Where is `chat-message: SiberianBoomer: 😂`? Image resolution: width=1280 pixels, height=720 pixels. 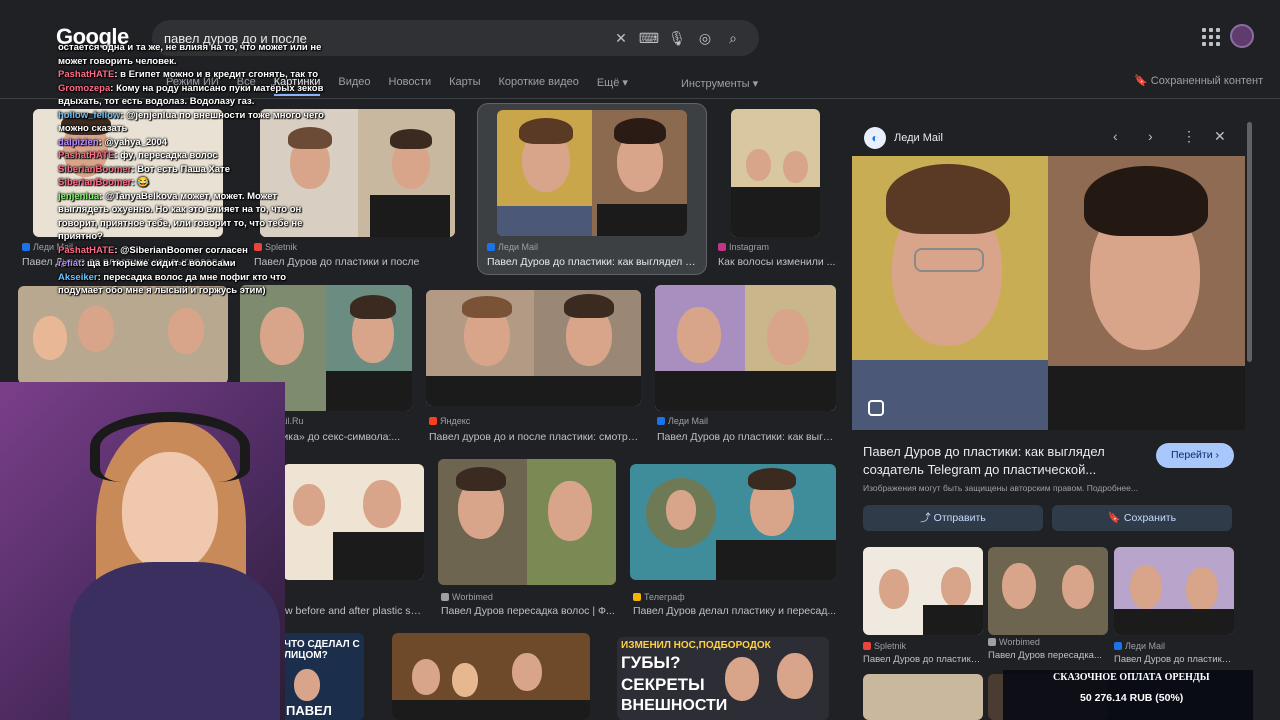 chat-message: SiberianBoomer: 😂 is located at coordinates (104, 182).